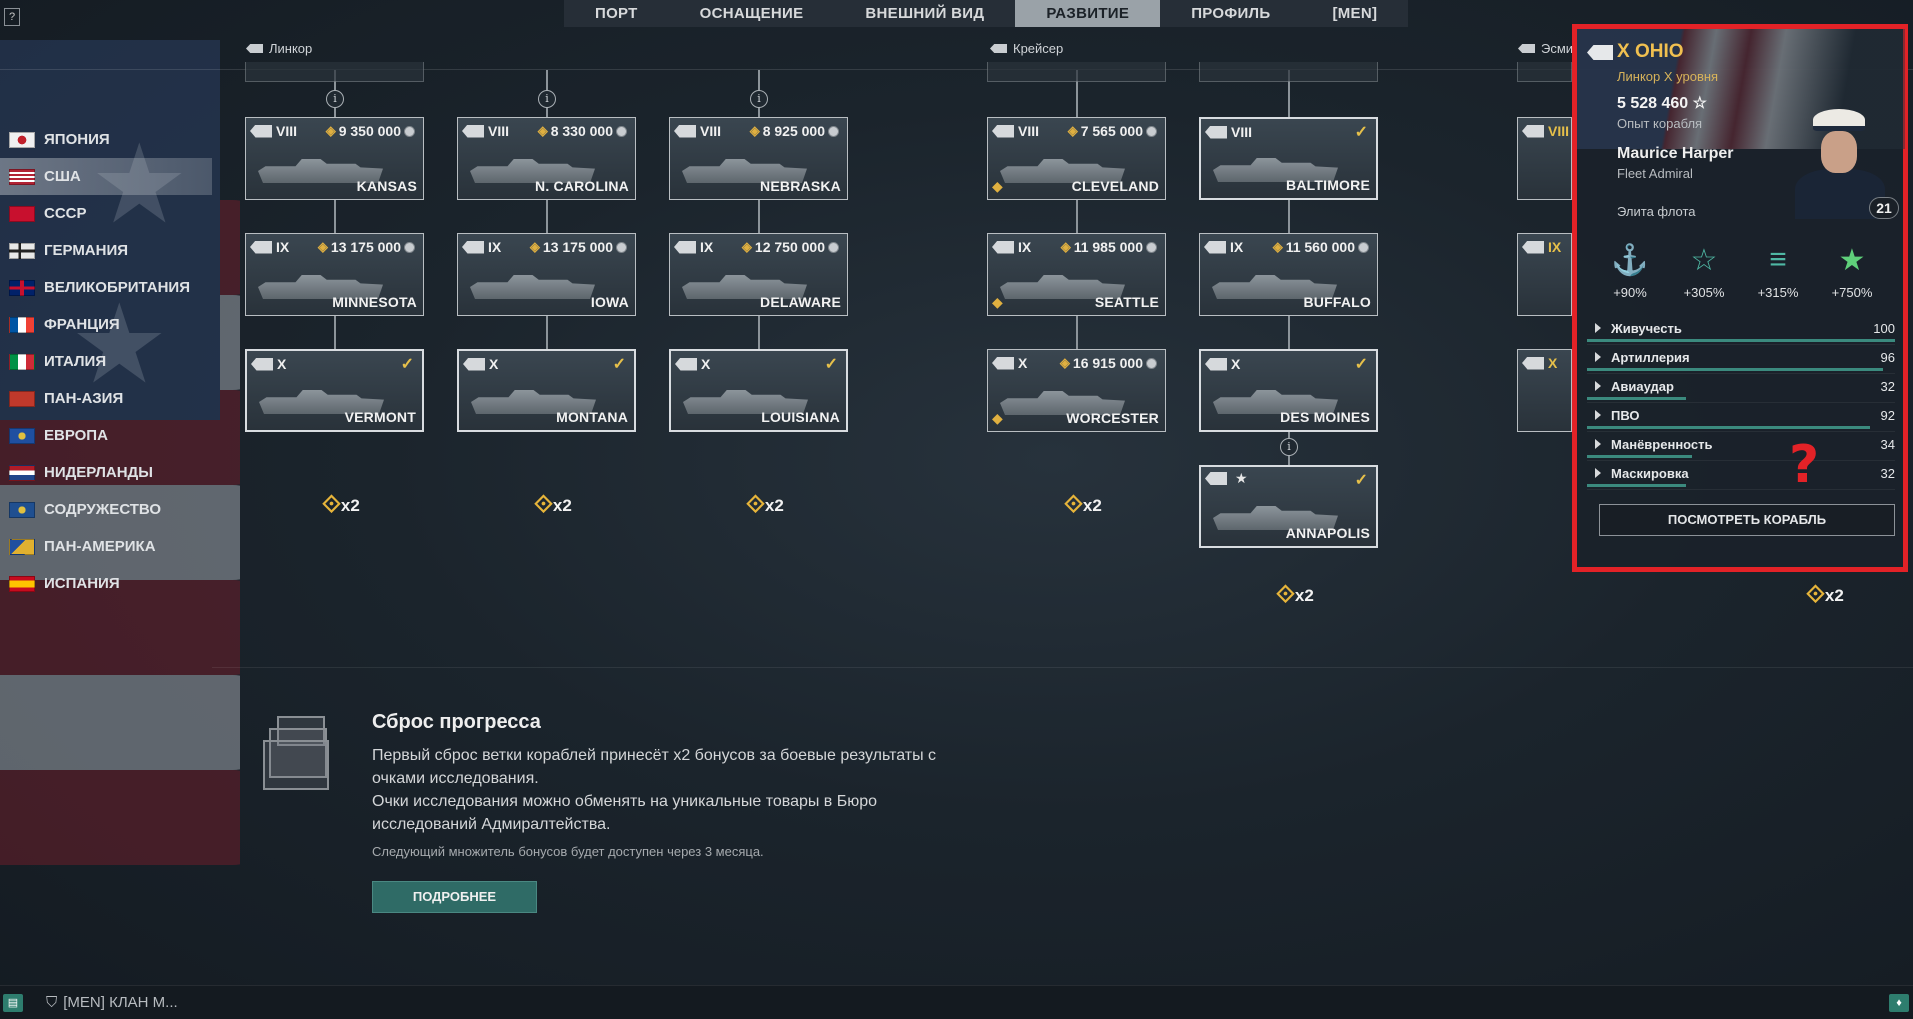 The height and width of the screenshot is (1019, 1913). I want to click on ship-price: 12 750 000, so click(789, 247).